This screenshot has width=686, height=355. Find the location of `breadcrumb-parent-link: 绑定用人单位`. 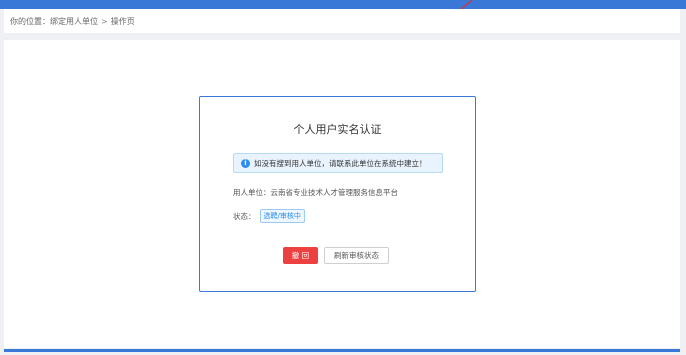

breadcrumb-parent-link: 绑定用人单位 is located at coordinates (74, 21).